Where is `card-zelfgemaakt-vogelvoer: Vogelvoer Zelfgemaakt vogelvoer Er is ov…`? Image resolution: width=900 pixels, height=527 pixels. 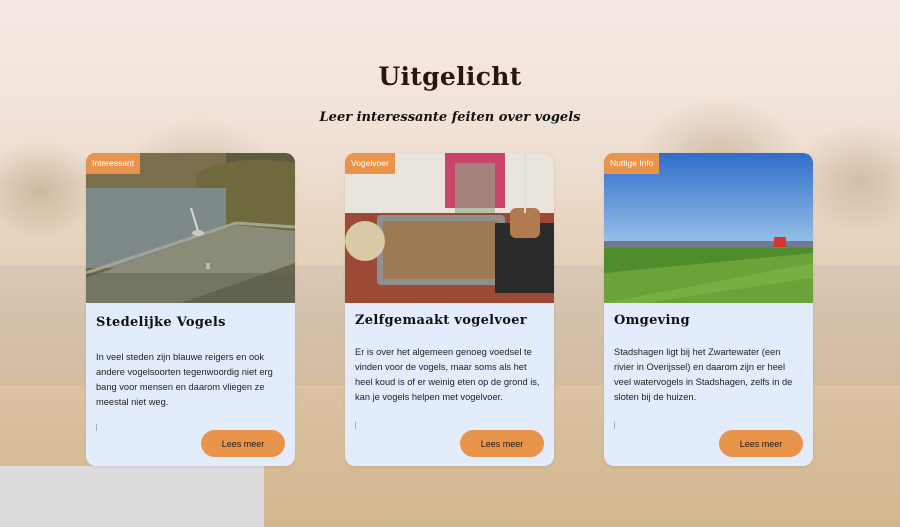 card-zelfgemaakt-vogelvoer: Vogelvoer Zelfgemaakt vogelvoer Er is ov… is located at coordinates (449, 309).